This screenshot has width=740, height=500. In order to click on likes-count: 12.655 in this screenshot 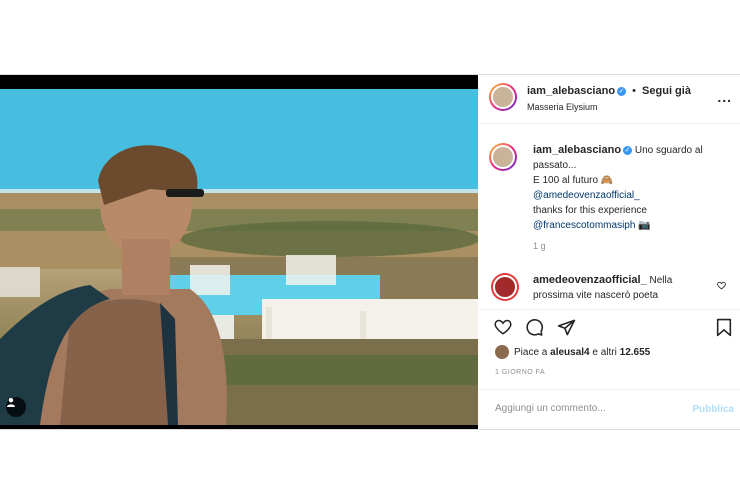, I will do `click(635, 352)`.